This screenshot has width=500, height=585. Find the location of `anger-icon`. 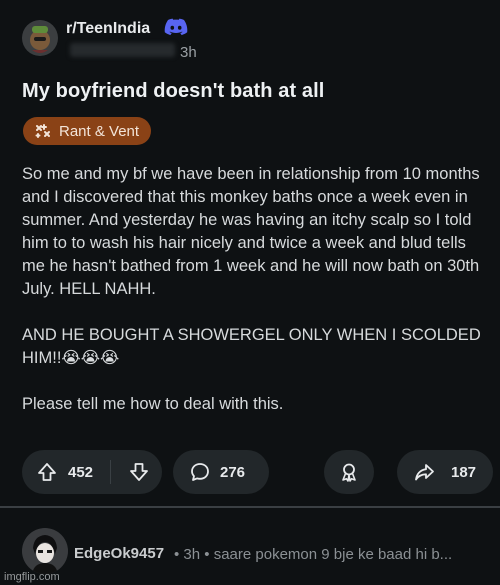

anger-icon is located at coordinates (42, 131).